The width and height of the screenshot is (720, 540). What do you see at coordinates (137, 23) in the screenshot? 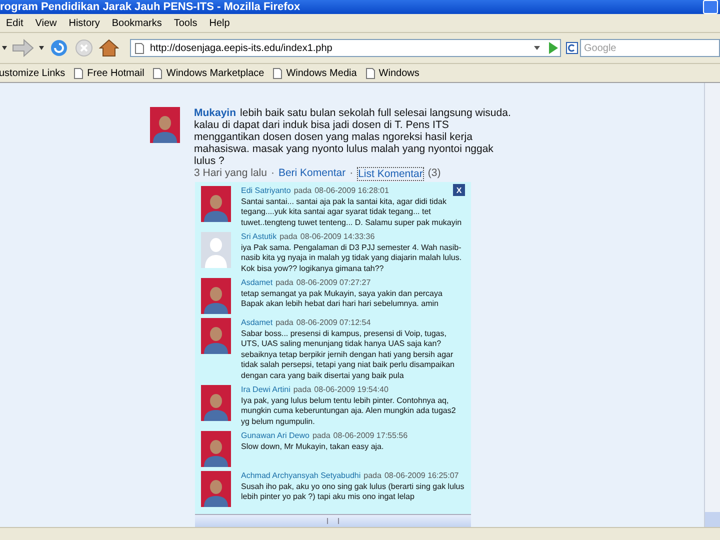
I see `menu-item: Bookmarks` at bounding box center [137, 23].